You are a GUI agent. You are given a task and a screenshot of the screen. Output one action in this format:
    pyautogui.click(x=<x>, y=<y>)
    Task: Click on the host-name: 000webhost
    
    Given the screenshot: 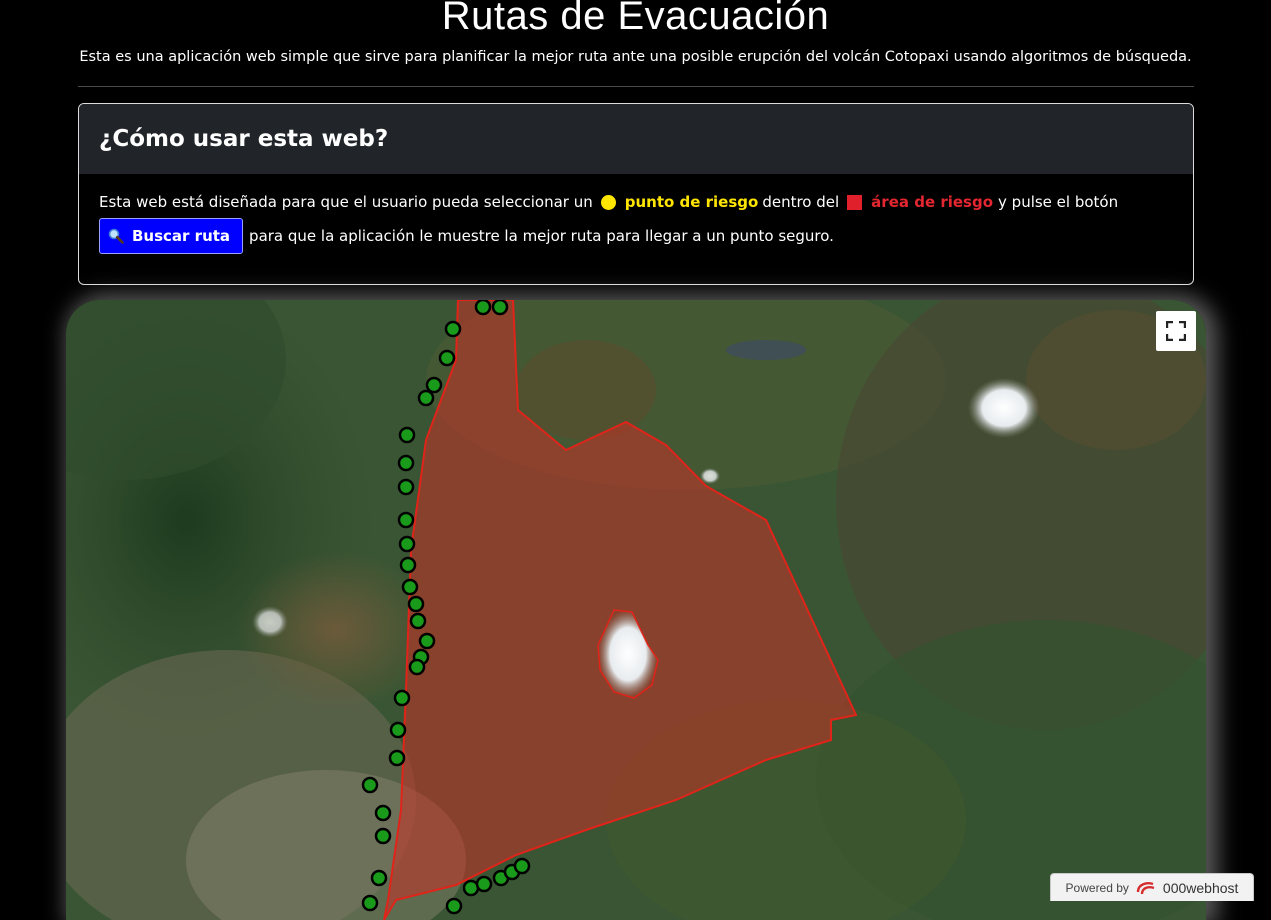 What is the action you would take?
    pyautogui.click(x=1200, y=887)
    